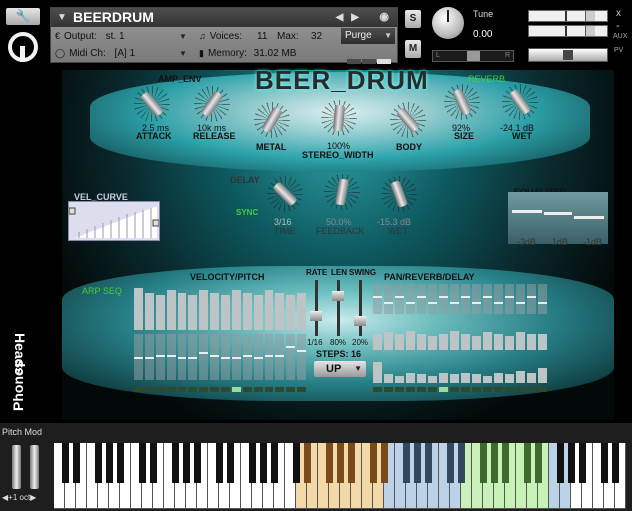 Image resolution: width=632 pixels, height=511 pixels. What do you see at coordinates (34, 467) in the screenshot?
I see `mod-wheel` at bounding box center [34, 467].